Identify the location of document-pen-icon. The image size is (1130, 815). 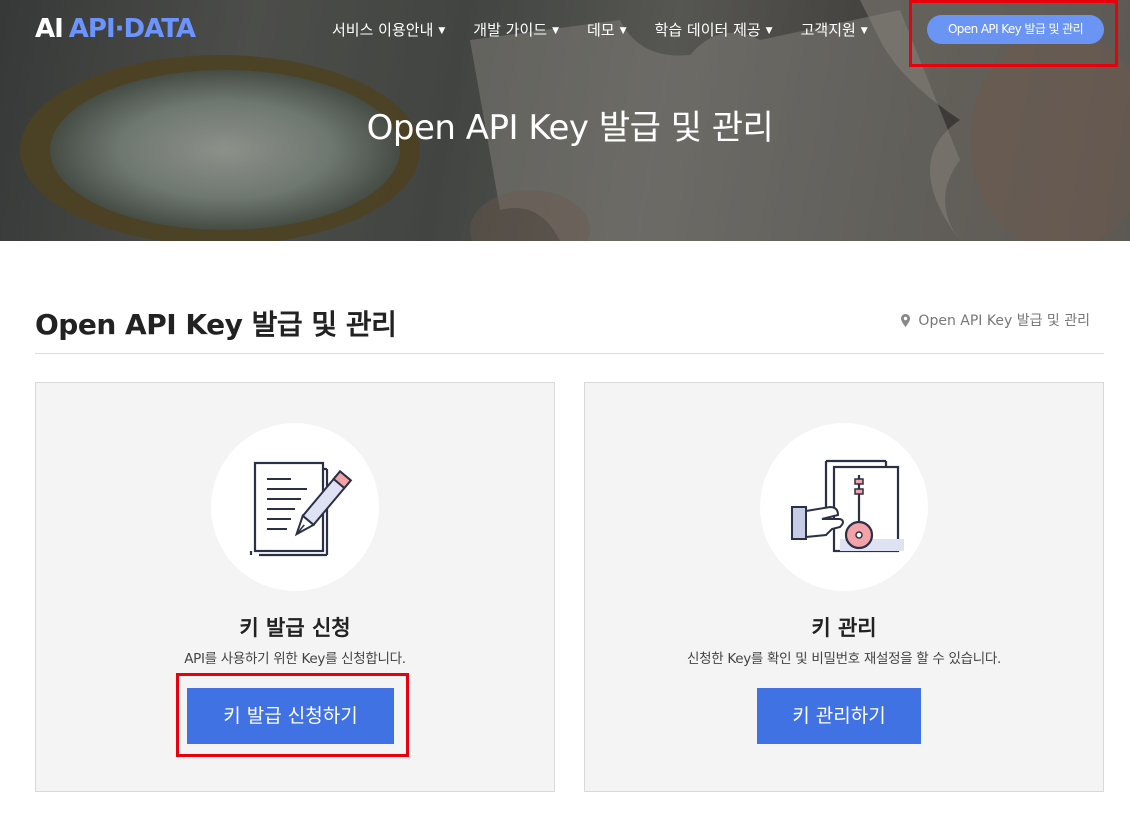
(301, 509).